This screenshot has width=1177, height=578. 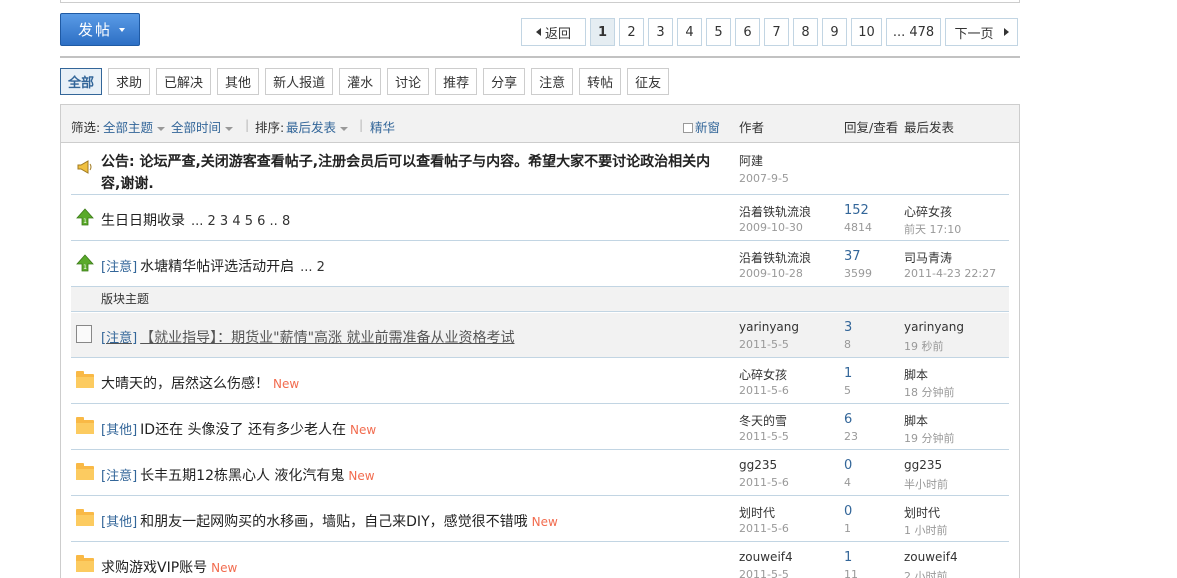 What do you see at coordinates (169, 567) in the screenshot?
I see `thread-title: 求购游戏VIP账号 New` at bounding box center [169, 567].